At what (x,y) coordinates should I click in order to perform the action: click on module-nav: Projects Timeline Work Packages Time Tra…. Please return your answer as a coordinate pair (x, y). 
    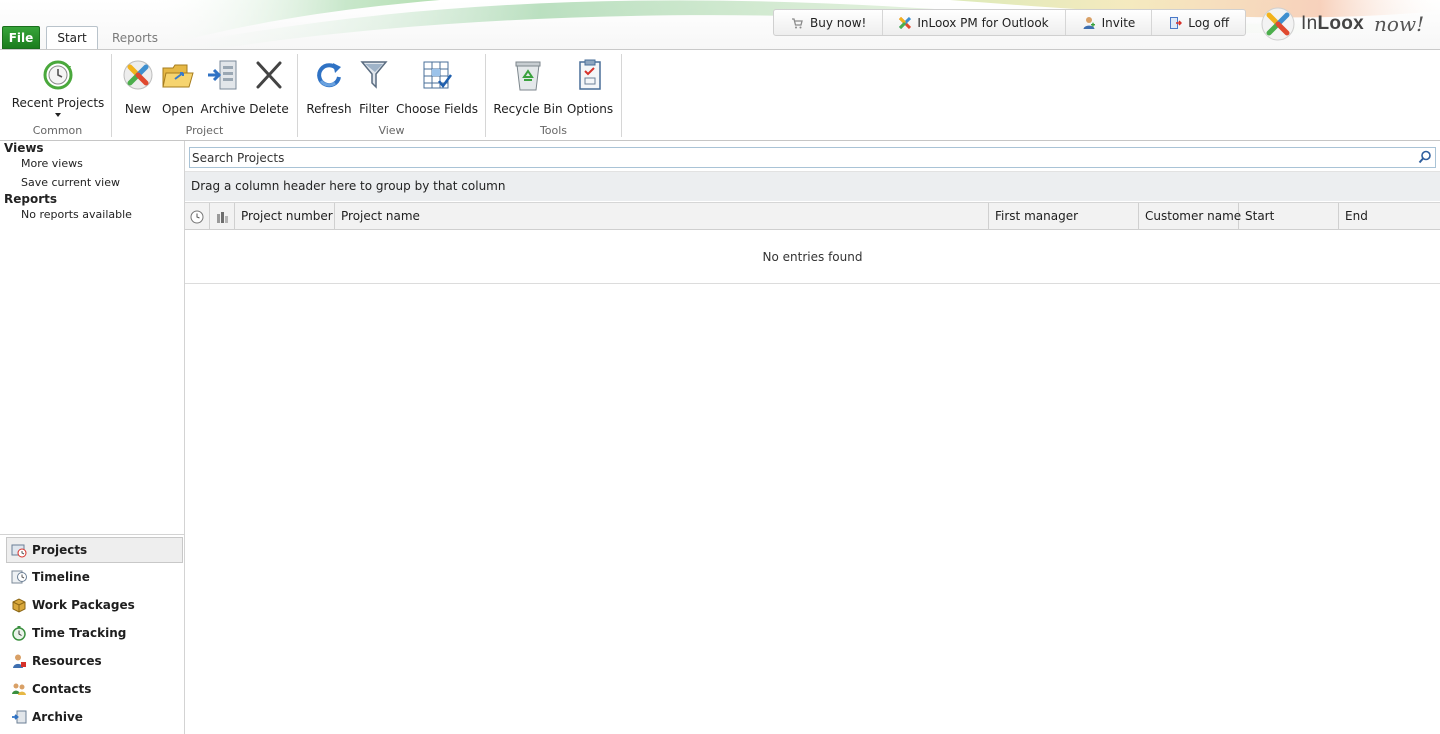
    Looking at the image, I should click on (92, 632).